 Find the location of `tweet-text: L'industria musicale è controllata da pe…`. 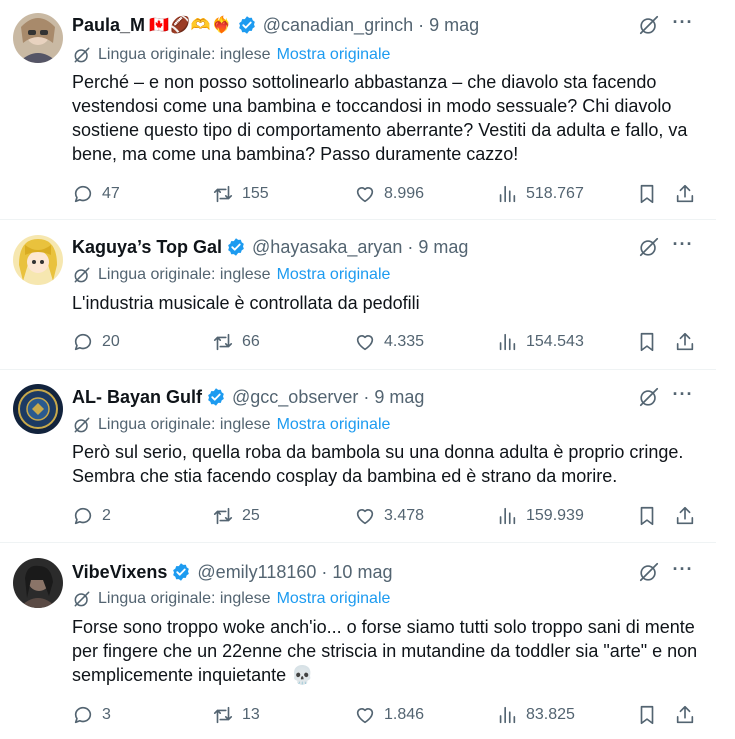

tweet-text: L'industria musicale è controllata da pe… is located at coordinates (246, 303).